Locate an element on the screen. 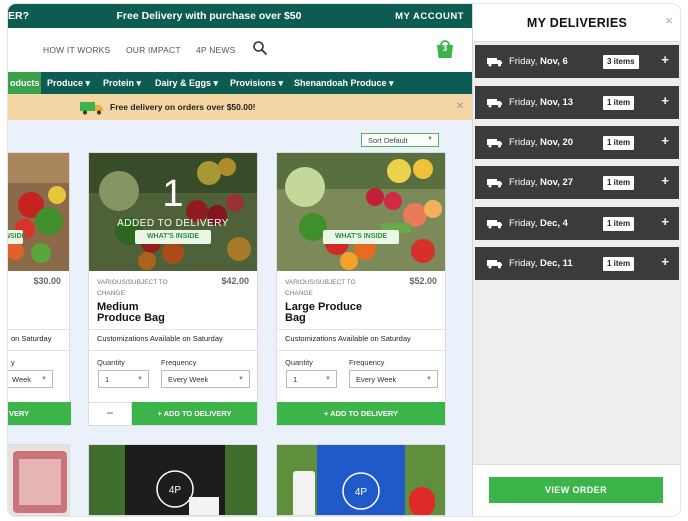 Image resolution: width=688 pixels, height=521 pixels. category-label: Provisions is located at coordinates (253, 83).